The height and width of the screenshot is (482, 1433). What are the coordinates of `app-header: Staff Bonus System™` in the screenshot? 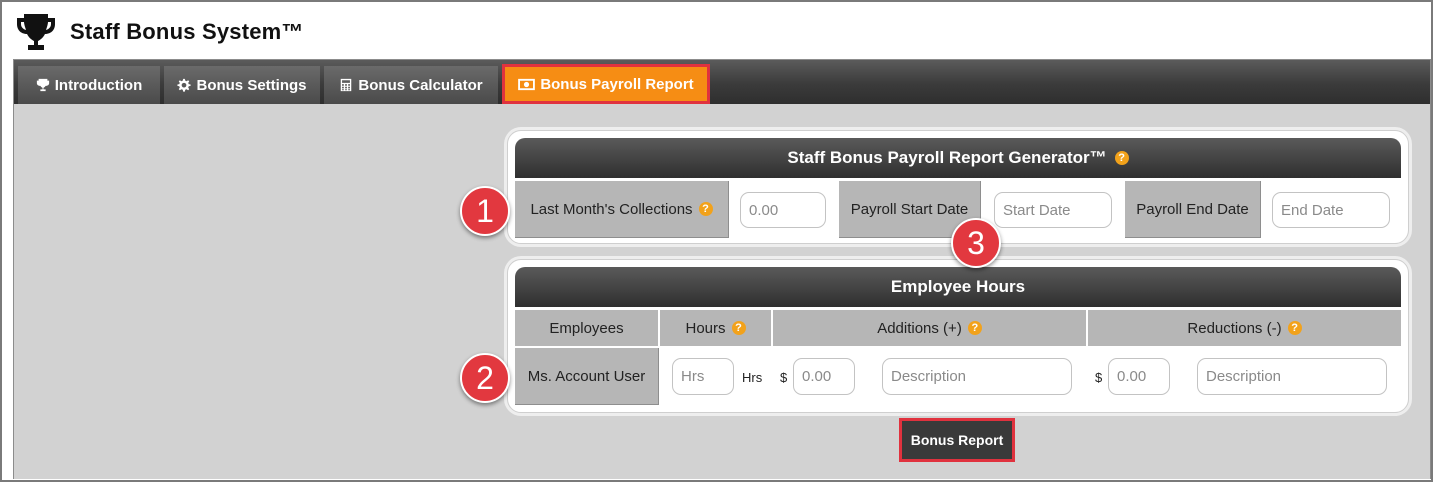 It's located at (159, 32).